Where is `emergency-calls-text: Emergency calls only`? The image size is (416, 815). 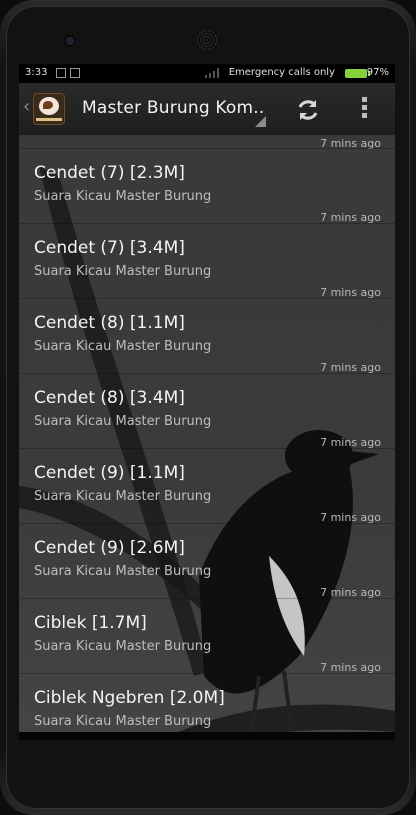 emergency-calls-text: Emergency calls only is located at coordinates (281, 72).